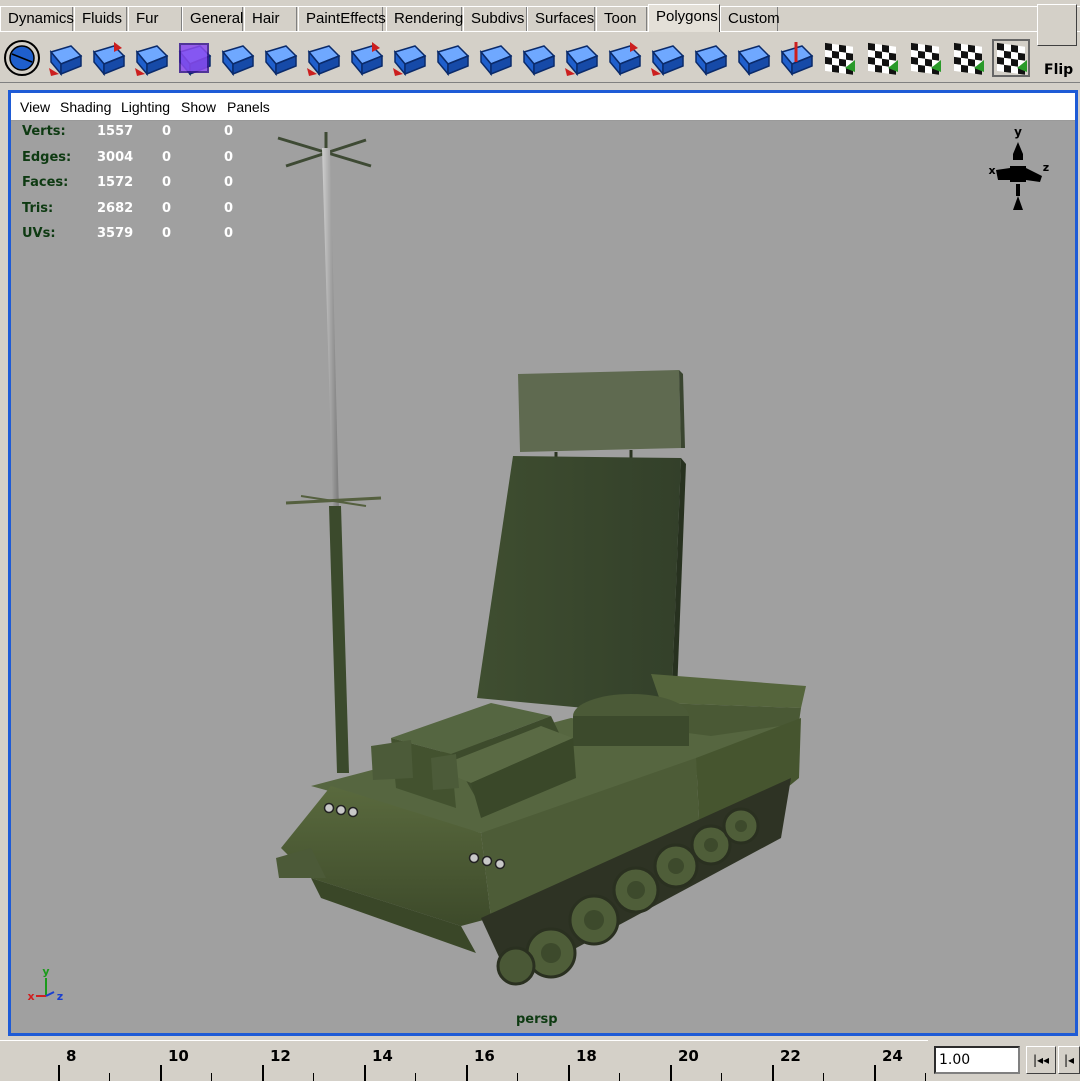 Image resolution: width=1080 pixels, height=1081 pixels. Describe the element at coordinates (540, 3) in the screenshot. I see `shelf-top-edge` at that location.